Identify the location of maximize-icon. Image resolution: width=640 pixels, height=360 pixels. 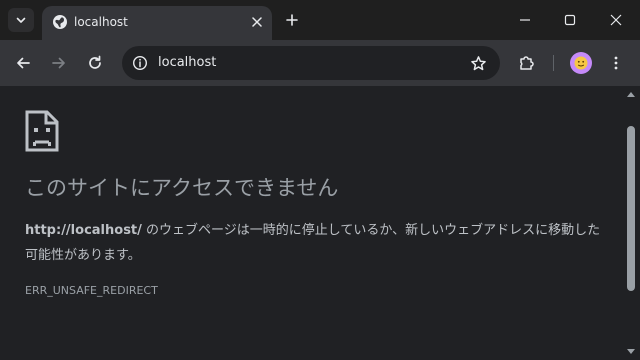
(570, 20).